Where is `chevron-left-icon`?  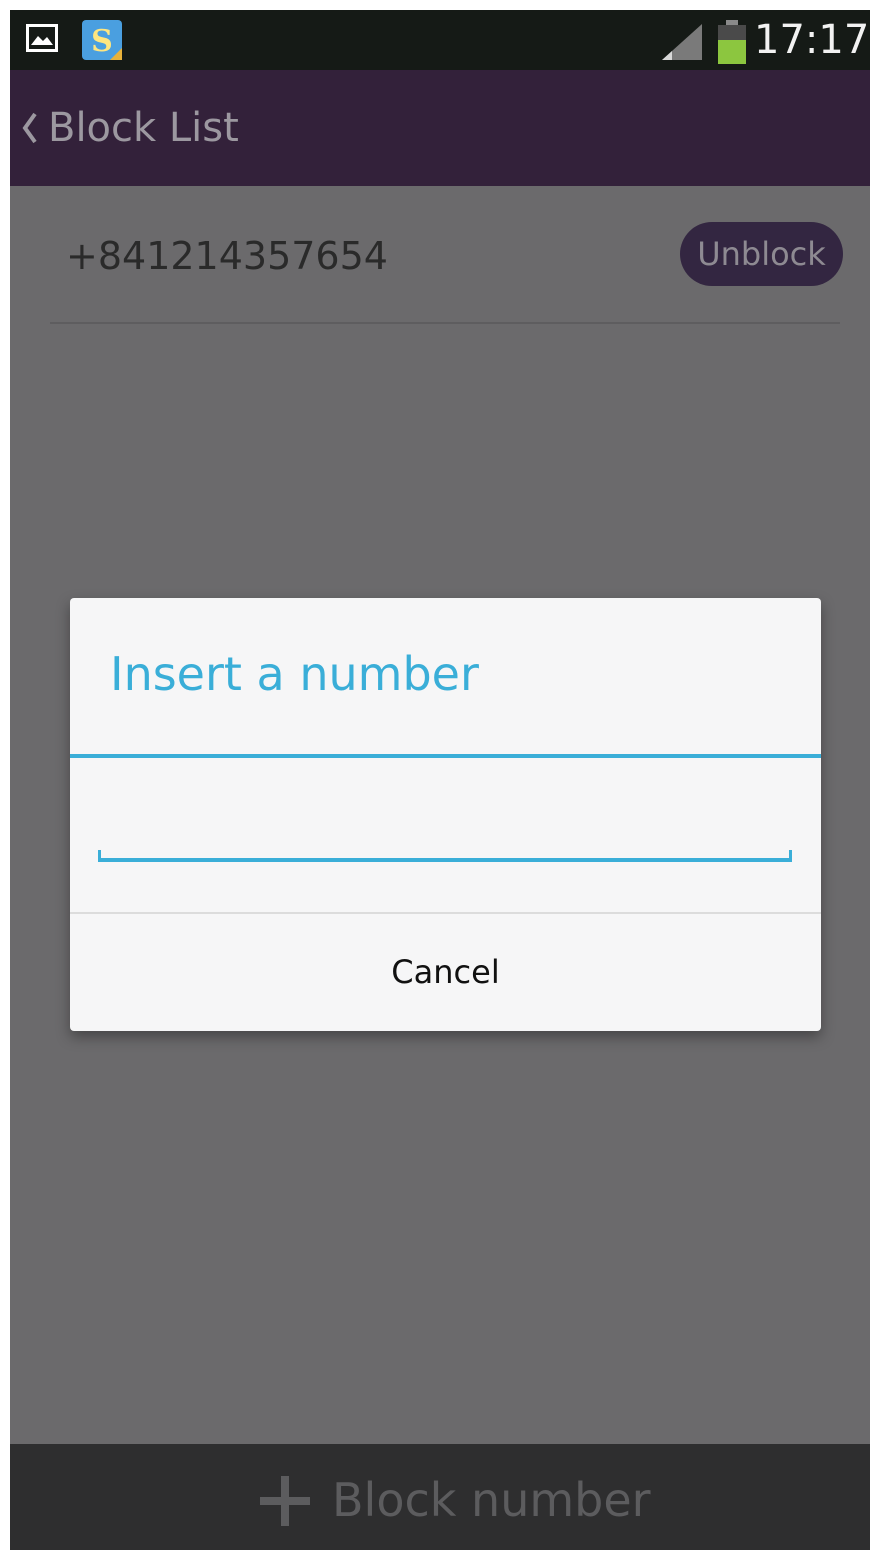
chevron-left-icon is located at coordinates (30, 128).